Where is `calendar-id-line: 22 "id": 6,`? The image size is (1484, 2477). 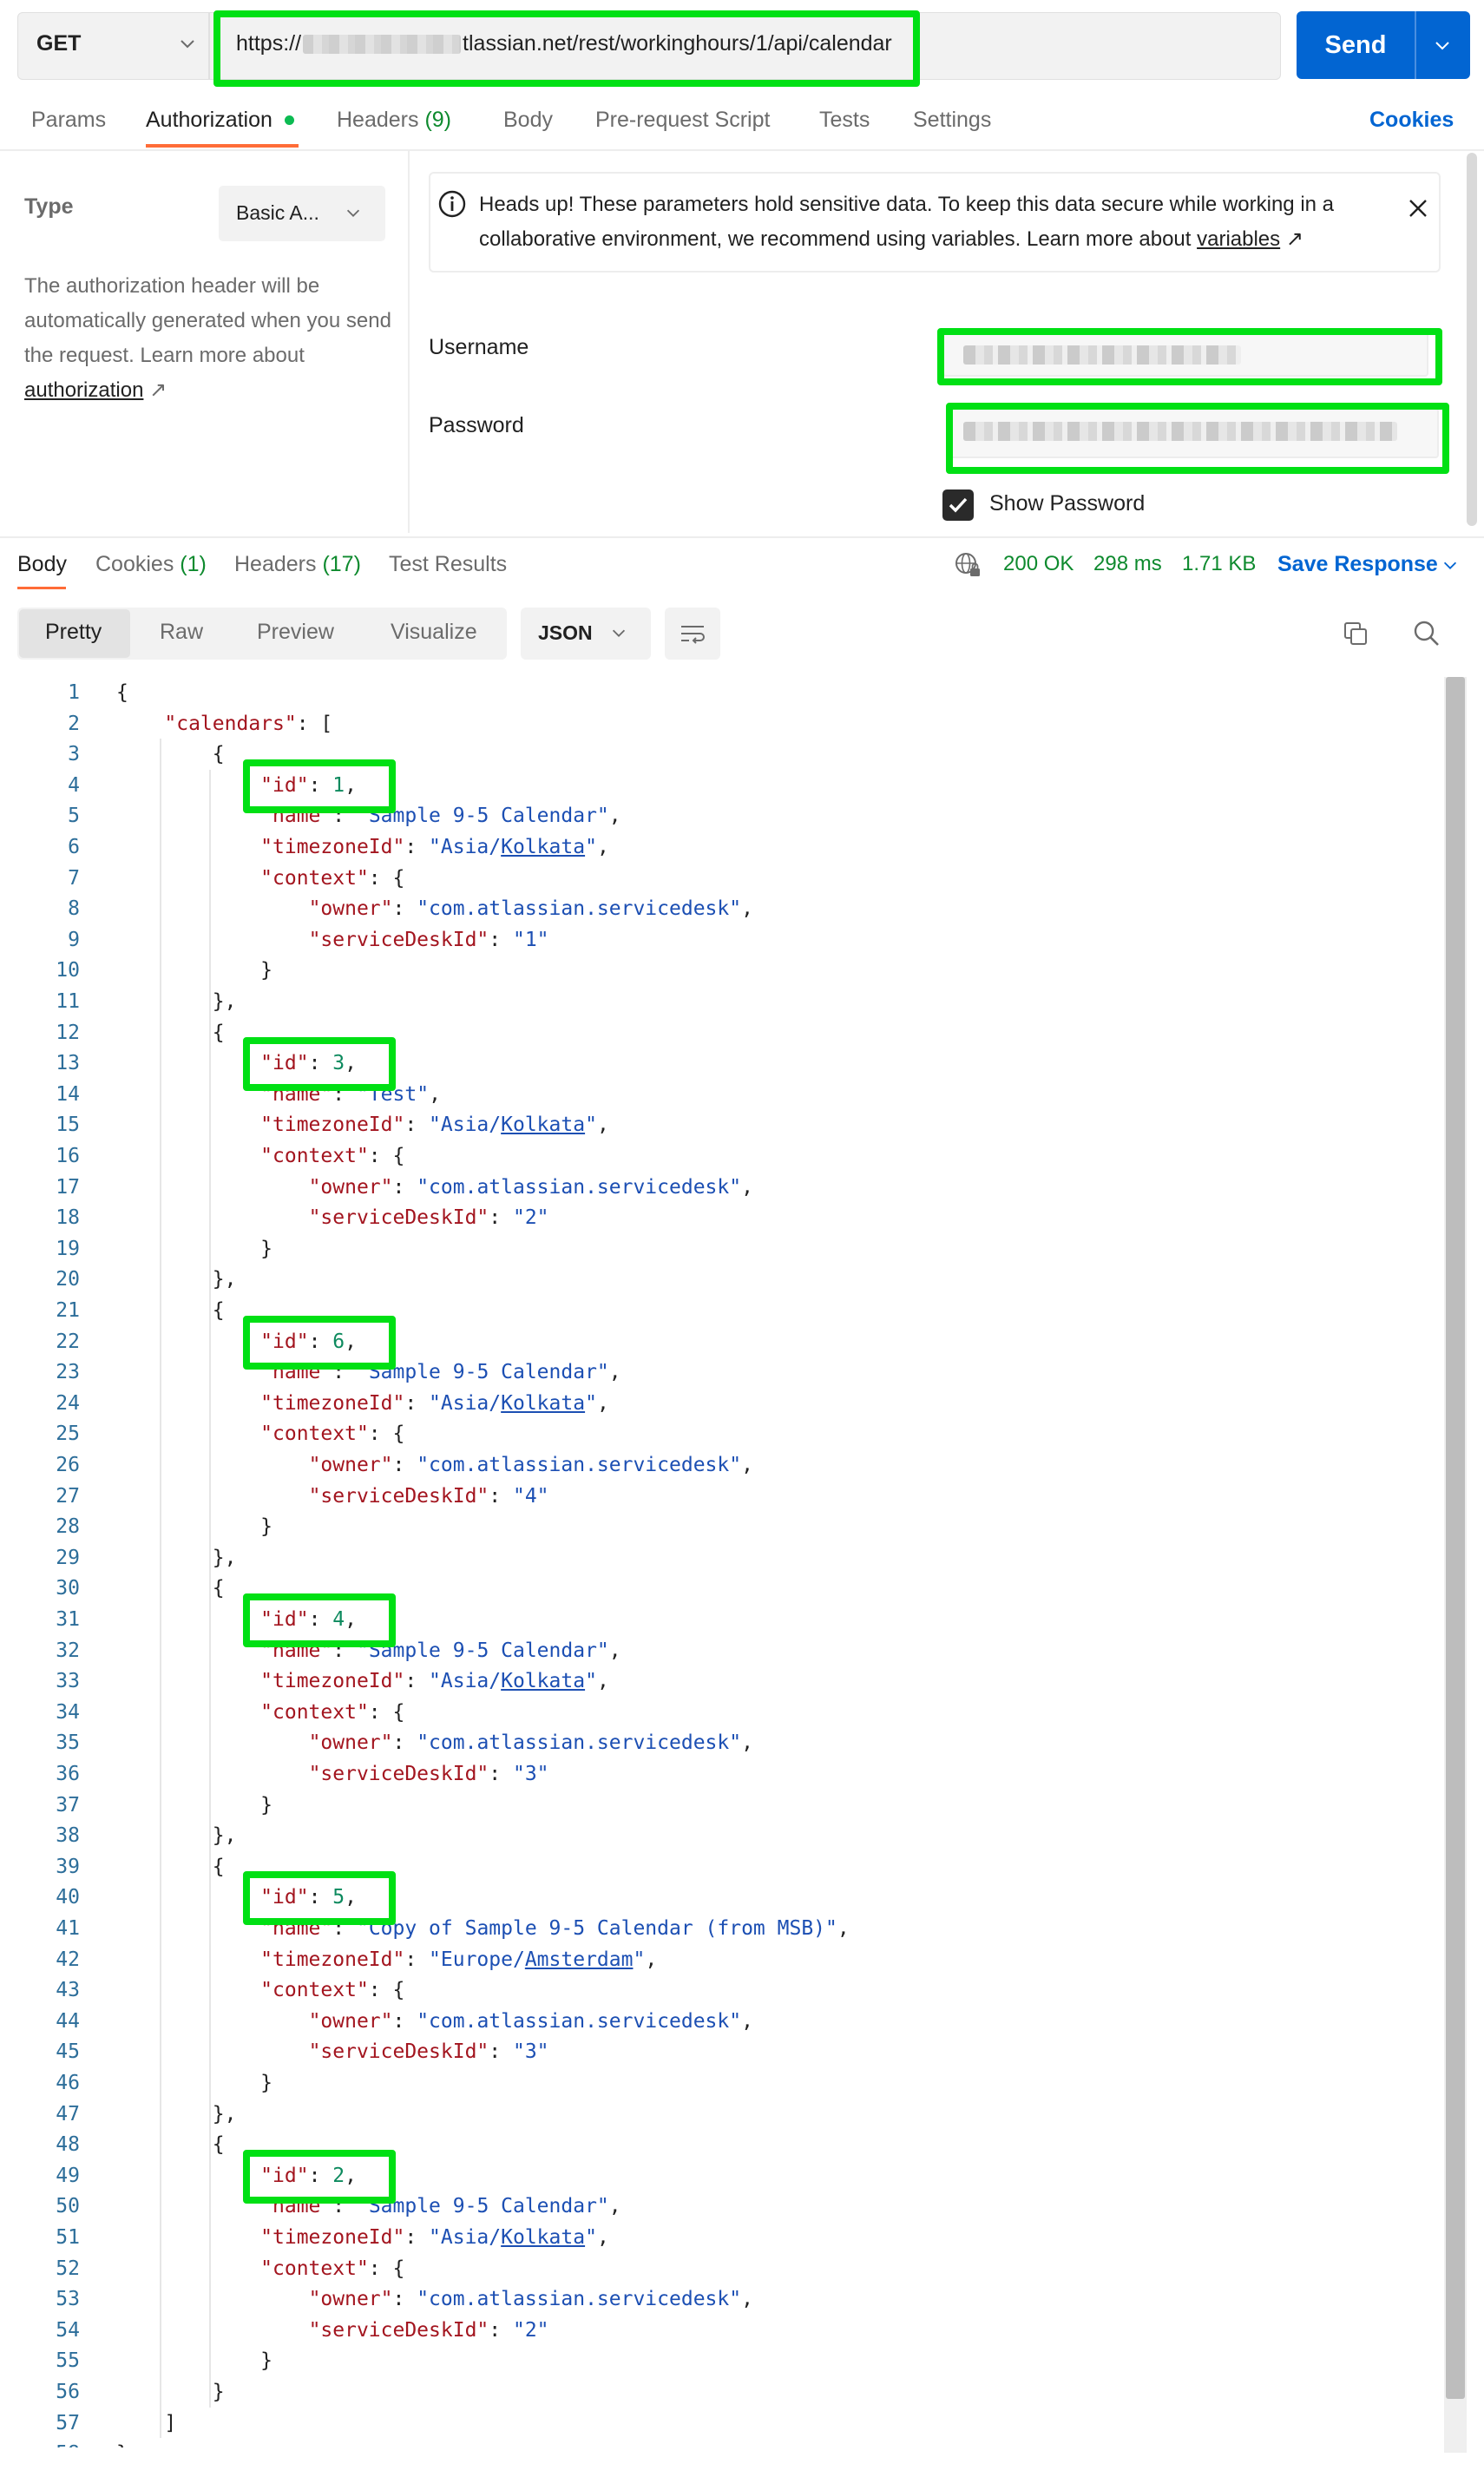 calendar-id-line: 22 "id": 6, is located at coordinates (721, 1341).